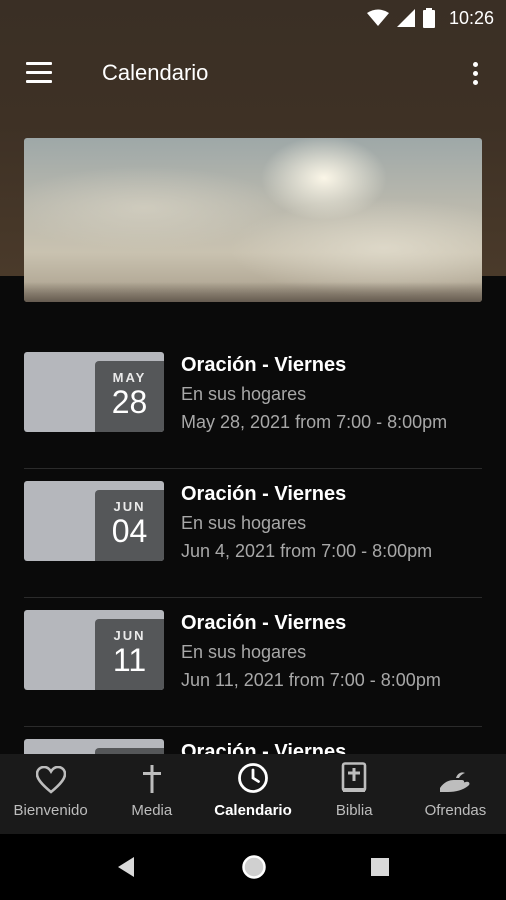 This screenshot has height=900, width=506. What do you see at coordinates (253, 18) in the screenshot?
I see `status-bar: 10:26` at bounding box center [253, 18].